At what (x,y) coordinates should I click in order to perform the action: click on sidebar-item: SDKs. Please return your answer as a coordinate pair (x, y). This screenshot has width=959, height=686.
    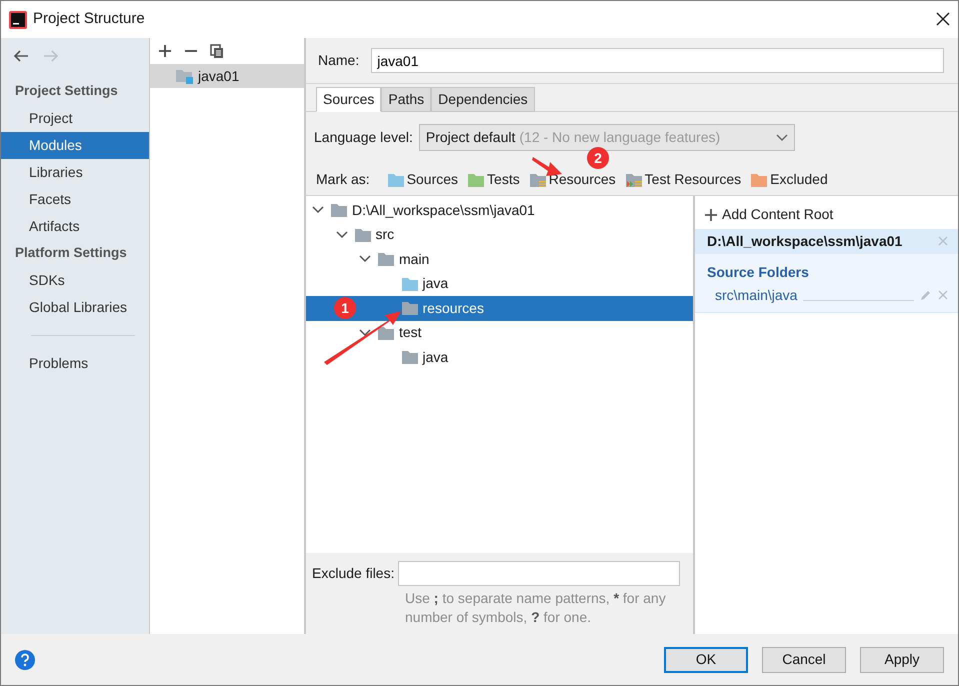
    Looking at the image, I should click on (75, 280).